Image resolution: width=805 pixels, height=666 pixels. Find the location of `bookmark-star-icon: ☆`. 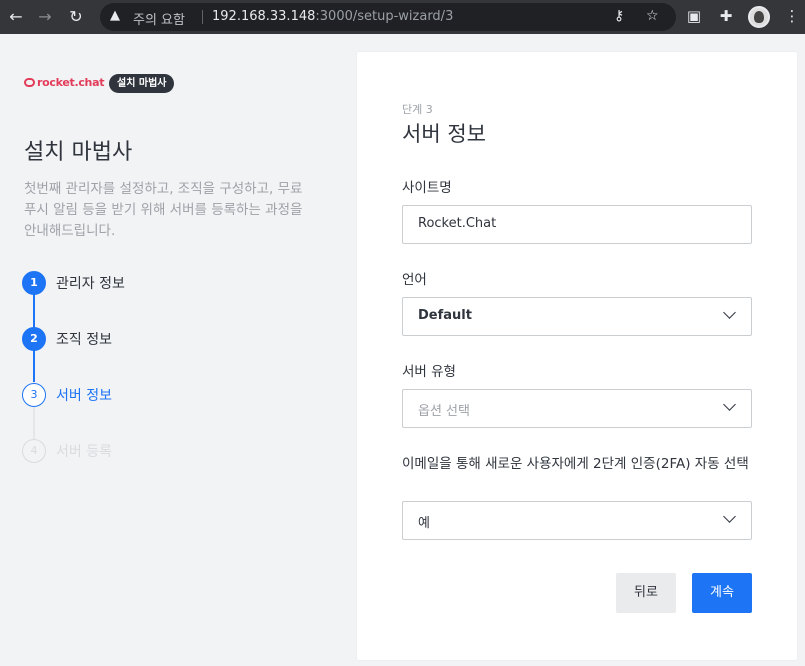

bookmark-star-icon: ☆ is located at coordinates (652, 16).